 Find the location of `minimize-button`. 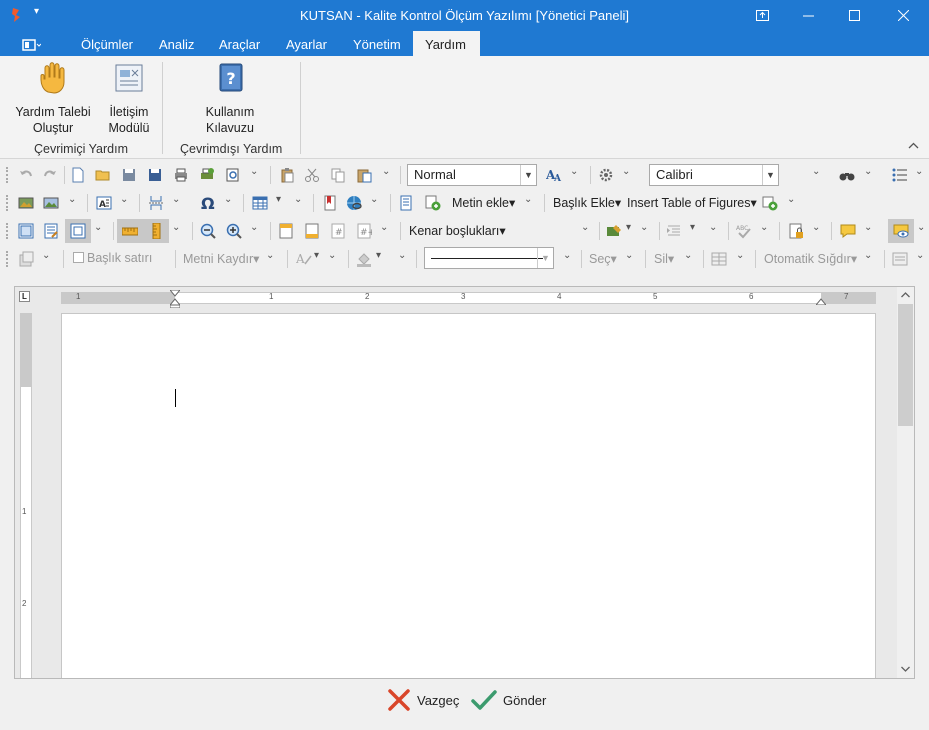

minimize-button is located at coordinates (808, 15).